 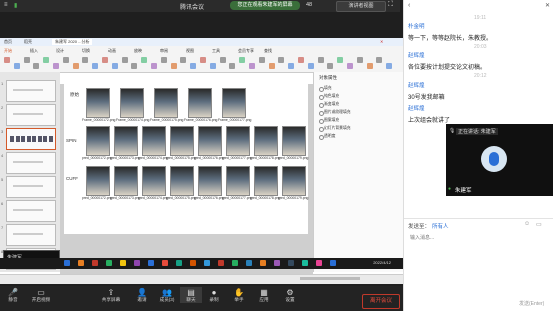 I want to click on property-option: 透明度, so click(x=329, y=136).